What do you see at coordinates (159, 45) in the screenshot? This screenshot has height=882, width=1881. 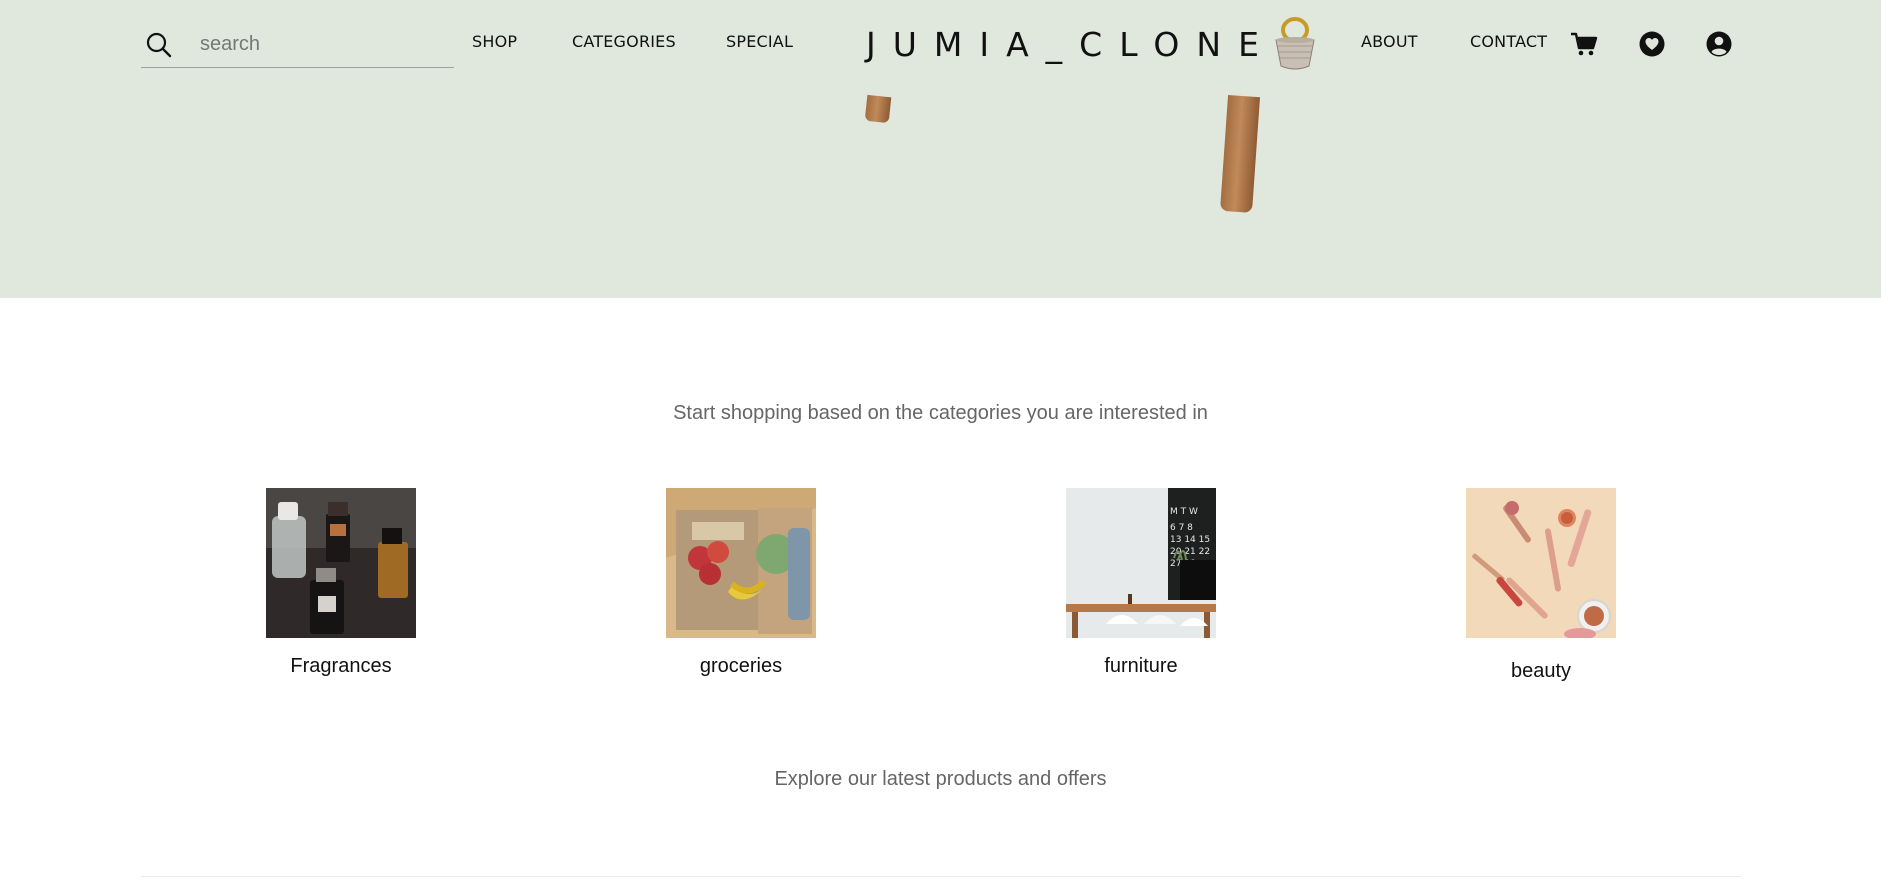 I see `search-icon` at bounding box center [159, 45].